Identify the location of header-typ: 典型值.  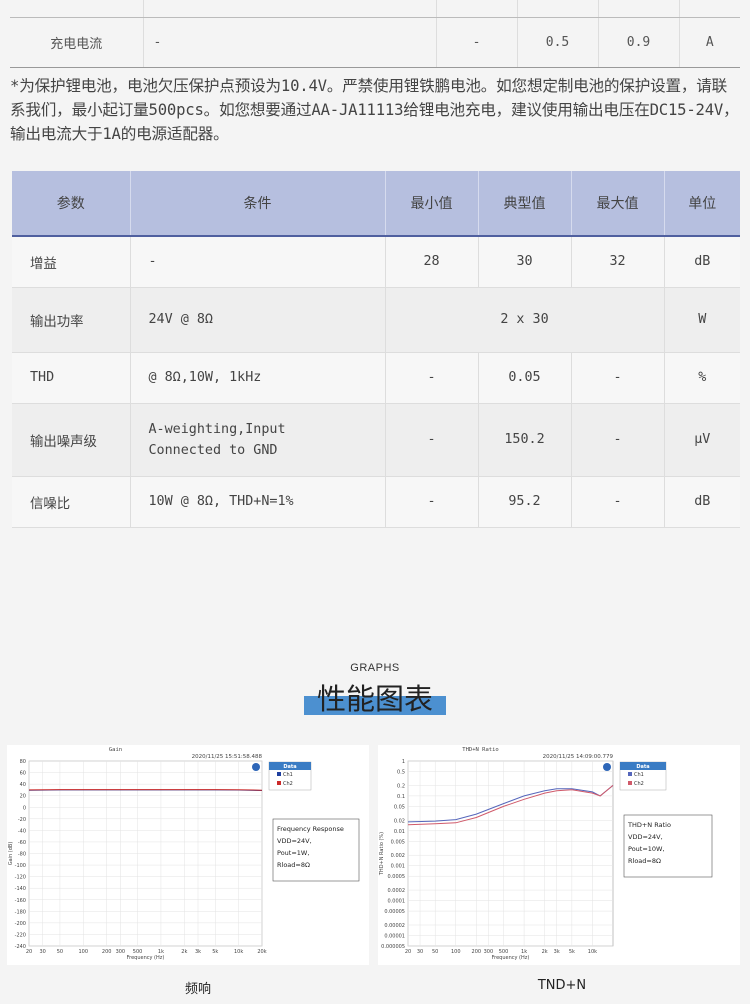
(525, 204).